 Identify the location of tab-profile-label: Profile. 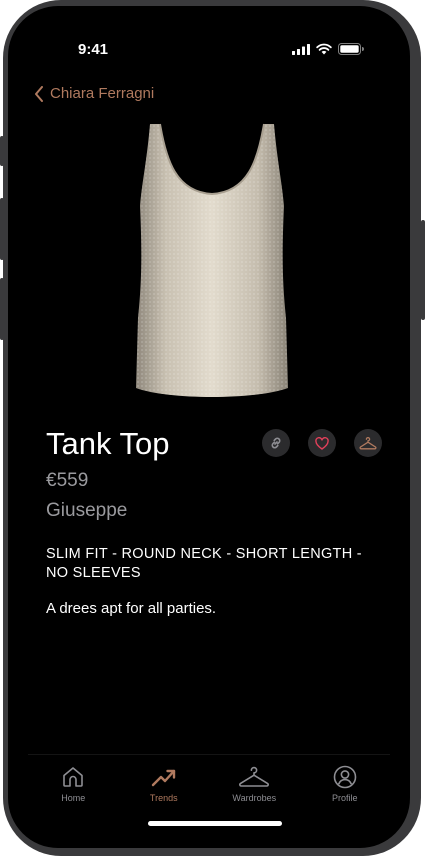
(344, 798).